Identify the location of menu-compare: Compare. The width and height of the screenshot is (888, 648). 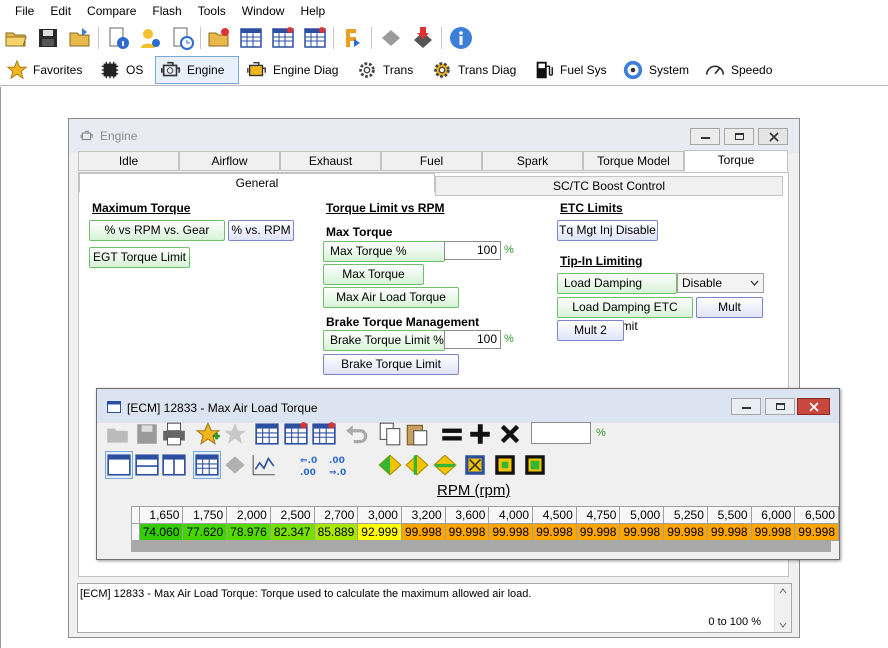
(111, 11).